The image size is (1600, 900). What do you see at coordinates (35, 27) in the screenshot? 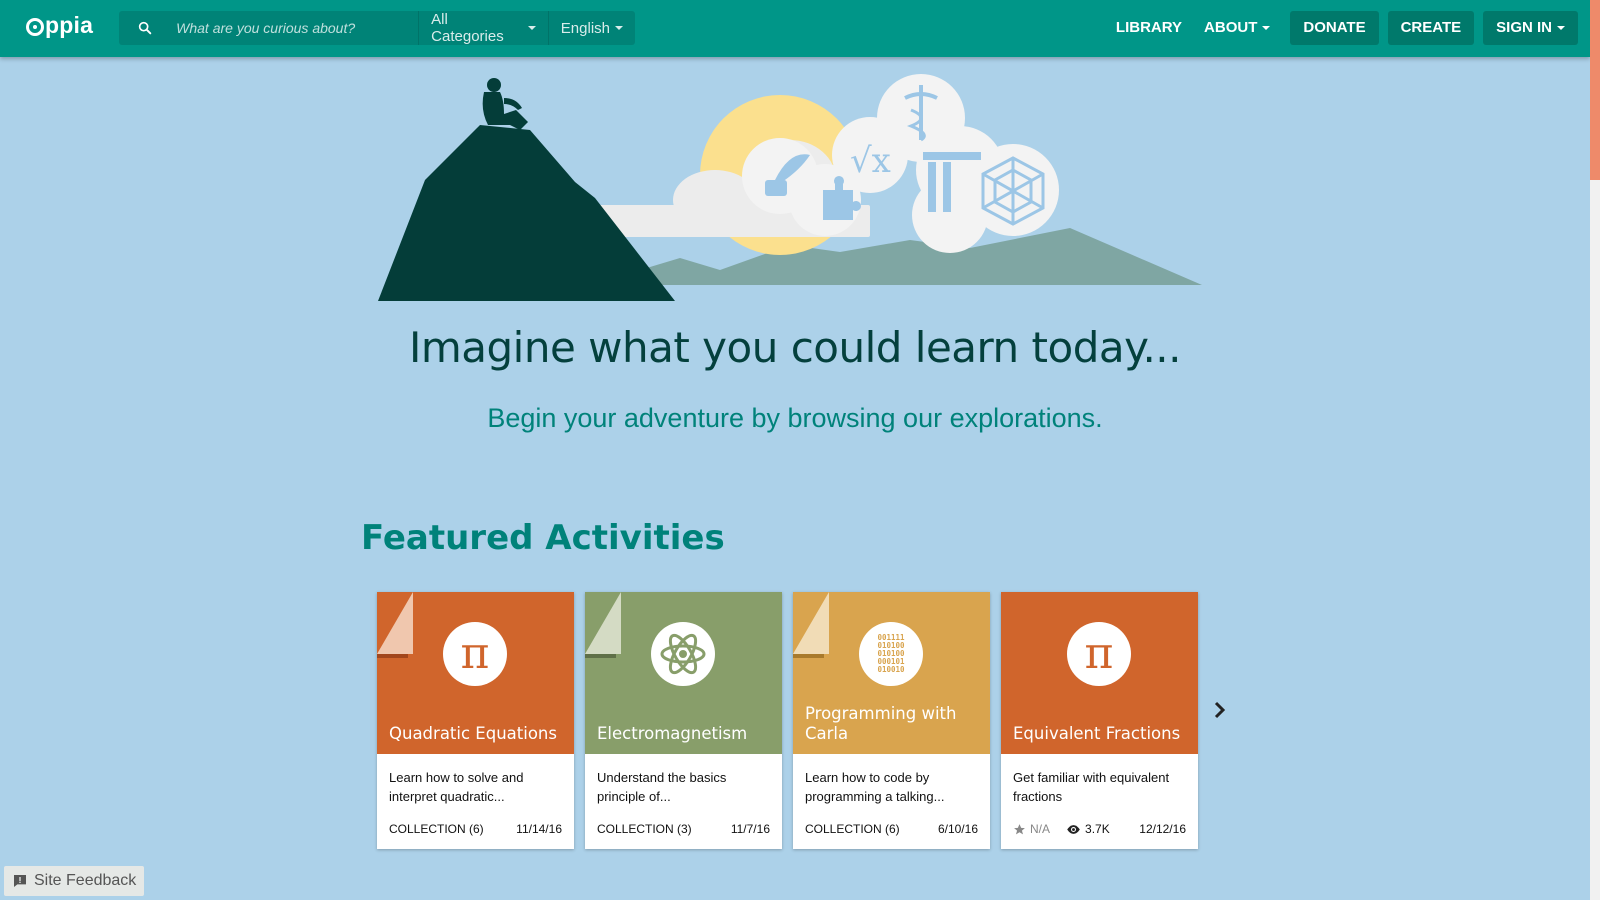
I see `logo-o-mark` at bounding box center [35, 27].